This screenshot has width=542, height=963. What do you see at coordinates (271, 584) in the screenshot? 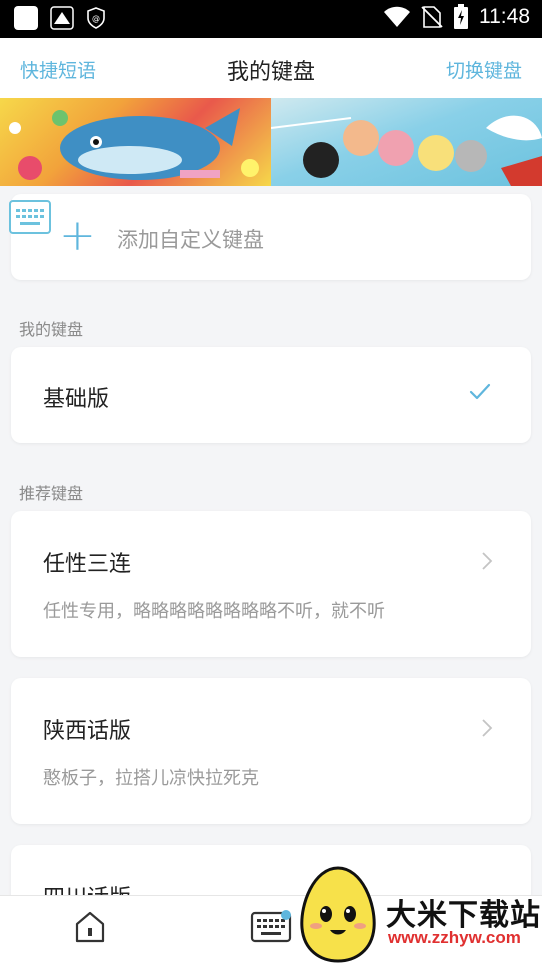
I see `recommended-item-renxing: 任性三连 任性专用，略略略略略略略略不听，就不听` at bounding box center [271, 584].